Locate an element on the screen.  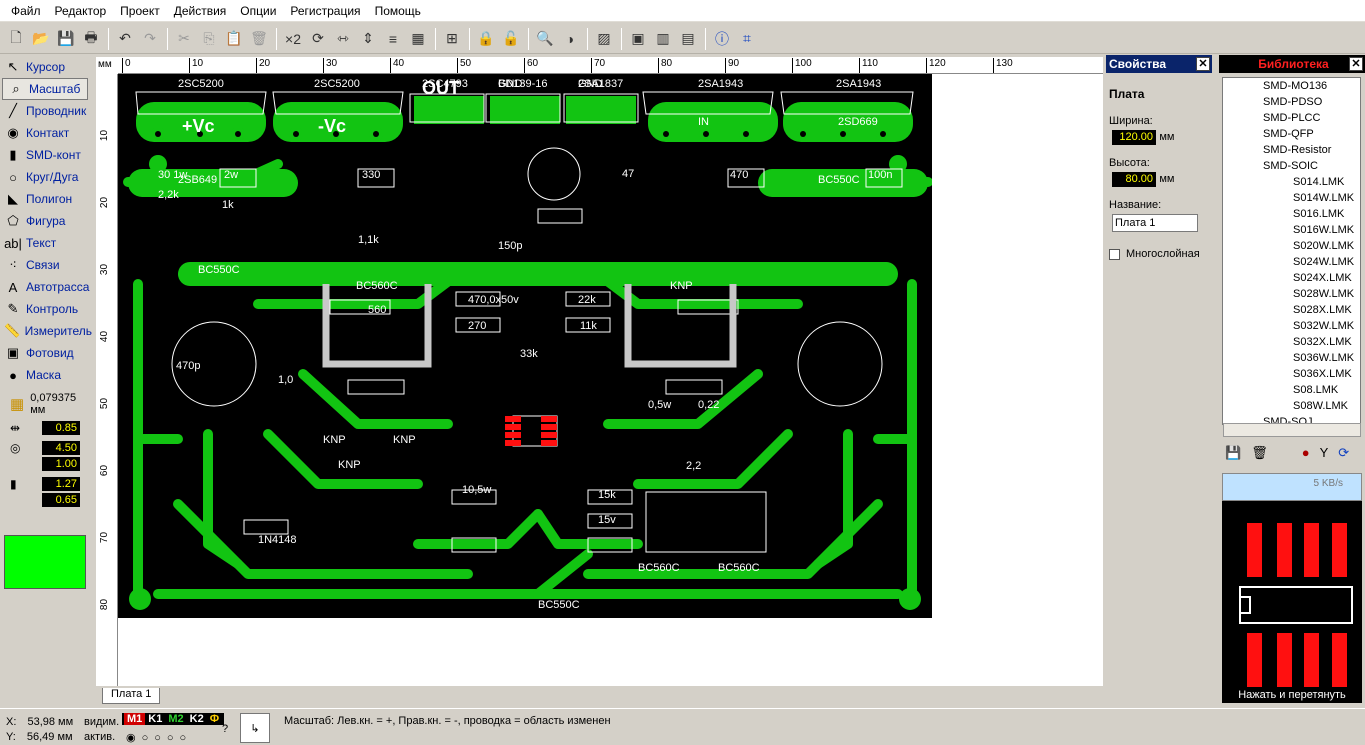
library-item: SMD-PDSO is located at coordinates (1291, 102).